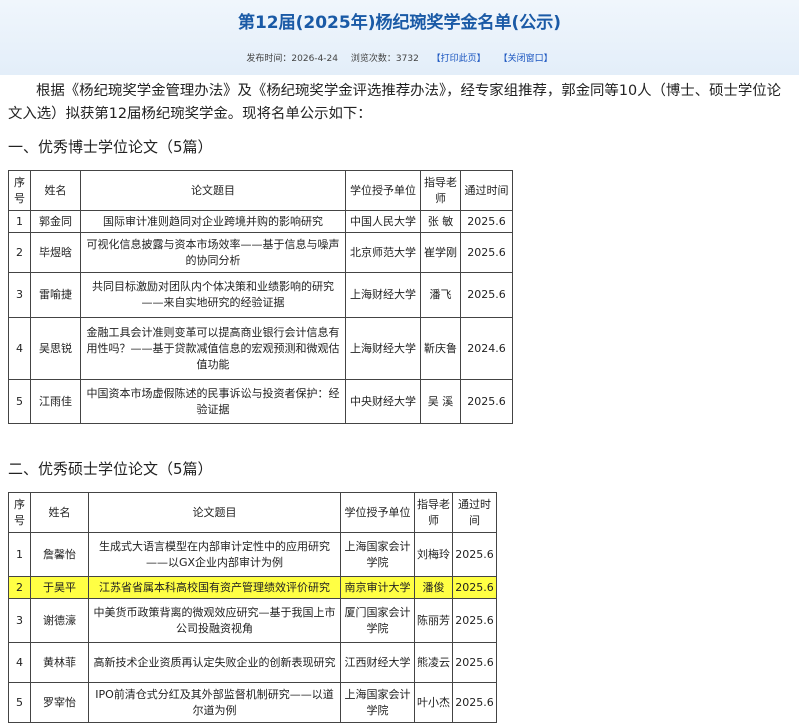  I want to click on title-cell: 江苏省省属本科高校国有资产管理绩效评价研究, so click(214, 587).